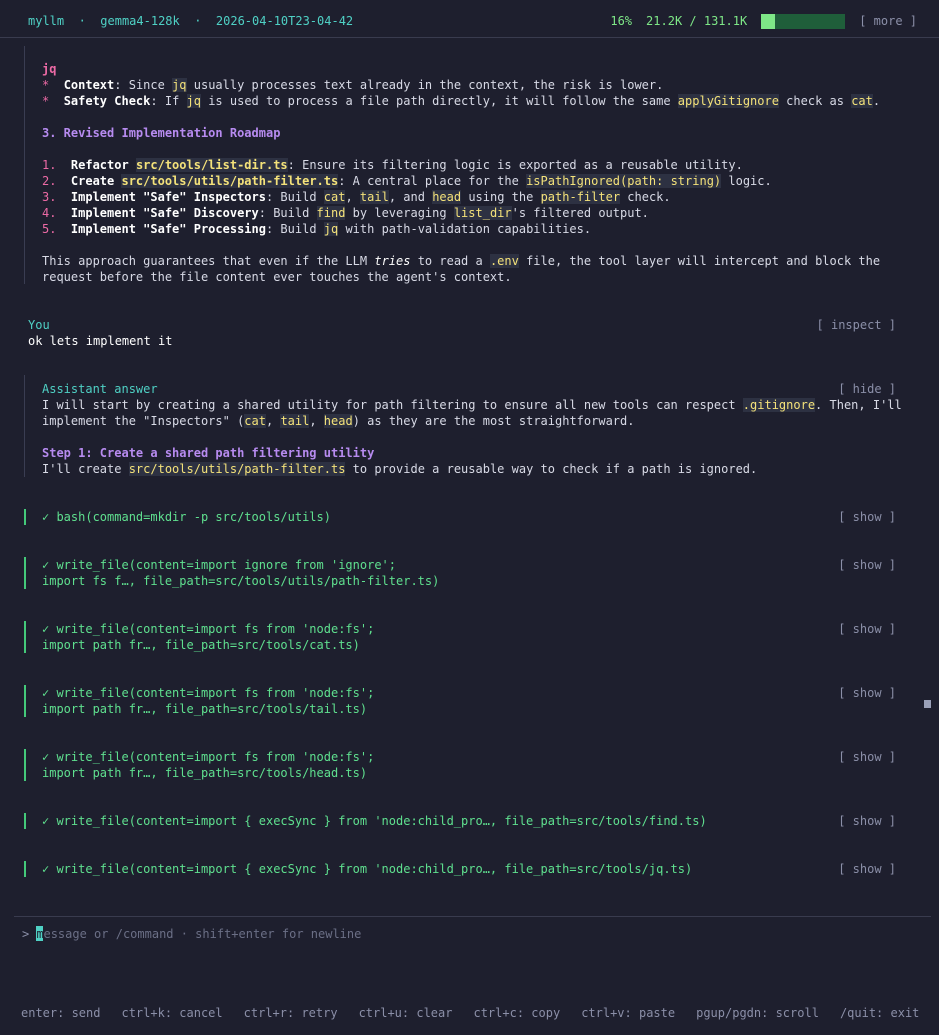 Image resolution: width=939 pixels, height=1035 pixels. Describe the element at coordinates (803, 21) in the screenshot. I see `context-progress-bar` at that location.